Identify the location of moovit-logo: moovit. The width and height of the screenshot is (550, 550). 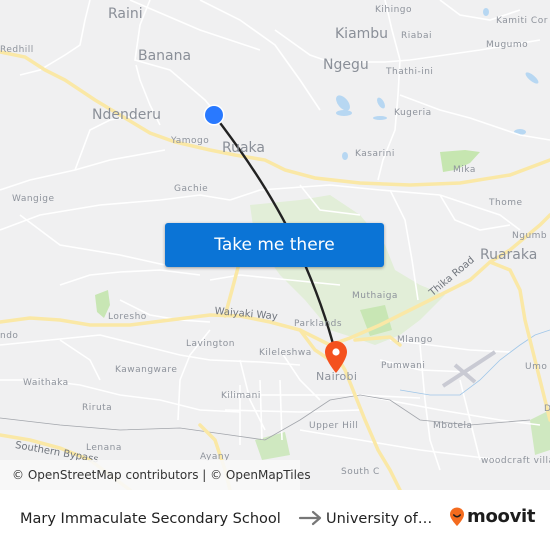
(492, 516).